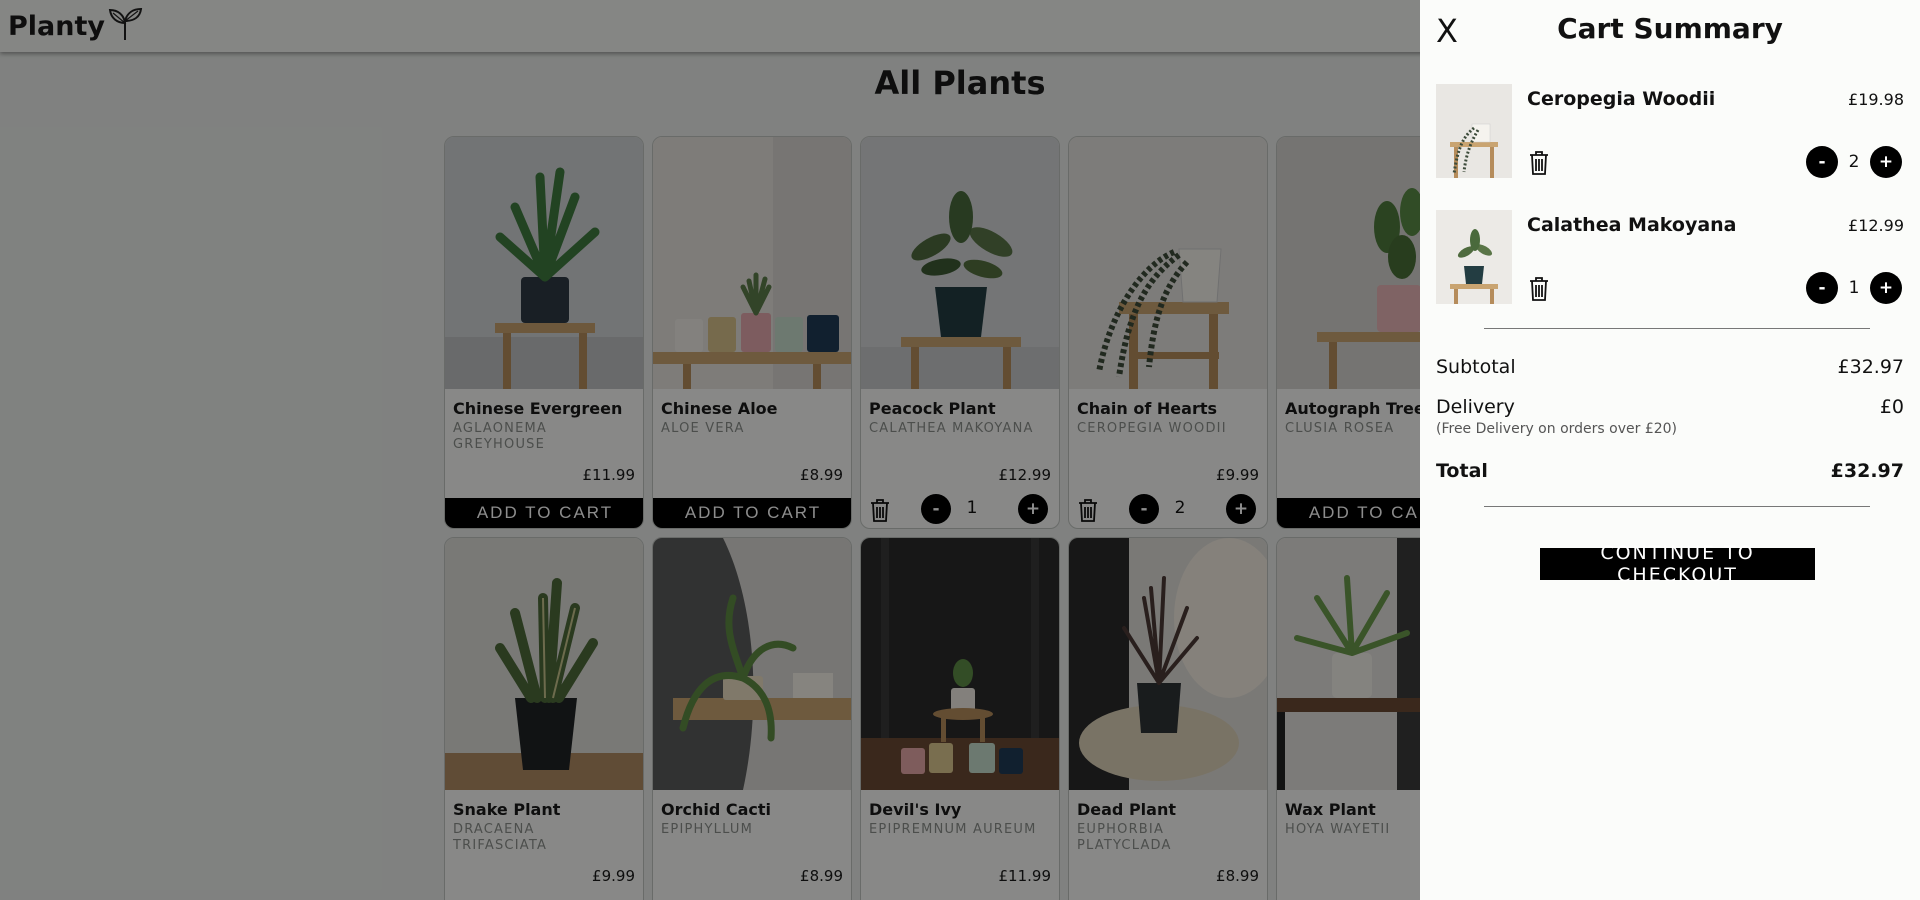 The height and width of the screenshot is (900, 1920). What do you see at coordinates (1876, 225) in the screenshot?
I see `cart-item-price: £12.99` at bounding box center [1876, 225].